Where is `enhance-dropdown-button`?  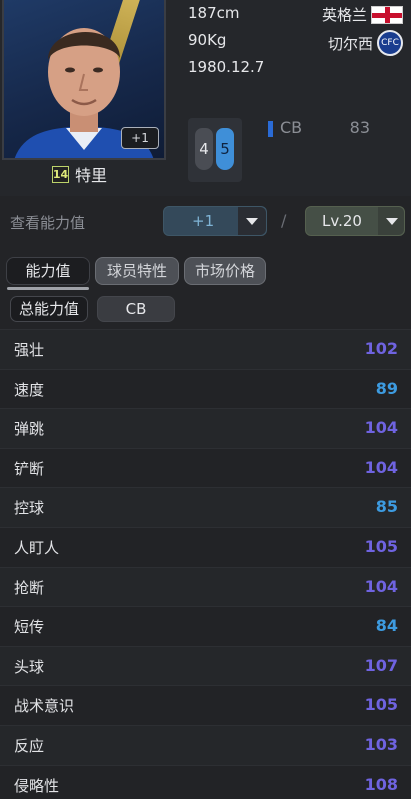
enhance-dropdown-button is located at coordinates (252, 221).